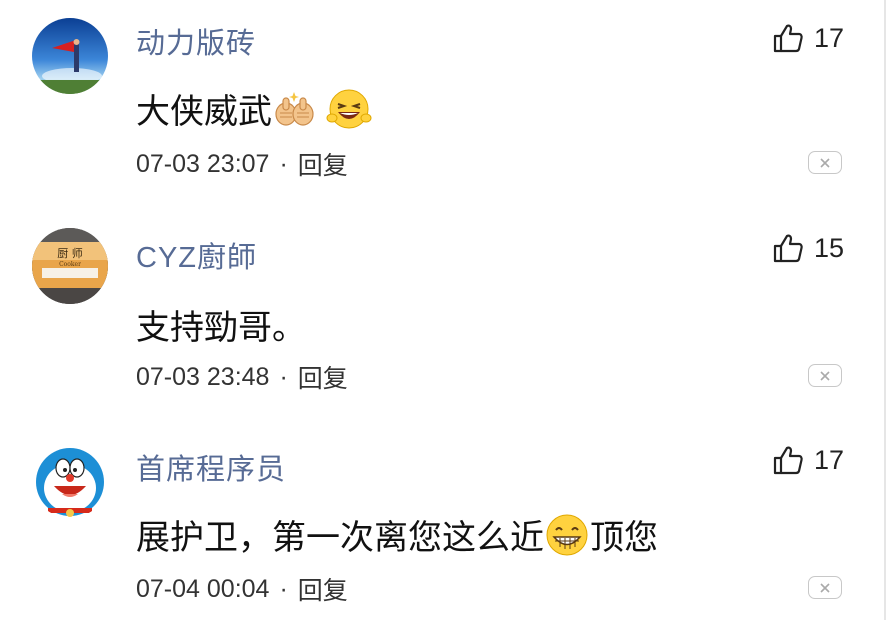 Image resolution: width=886 pixels, height=636 pixels. Describe the element at coordinates (211, 467) in the screenshot. I see `username: 首席程序员` at that location.